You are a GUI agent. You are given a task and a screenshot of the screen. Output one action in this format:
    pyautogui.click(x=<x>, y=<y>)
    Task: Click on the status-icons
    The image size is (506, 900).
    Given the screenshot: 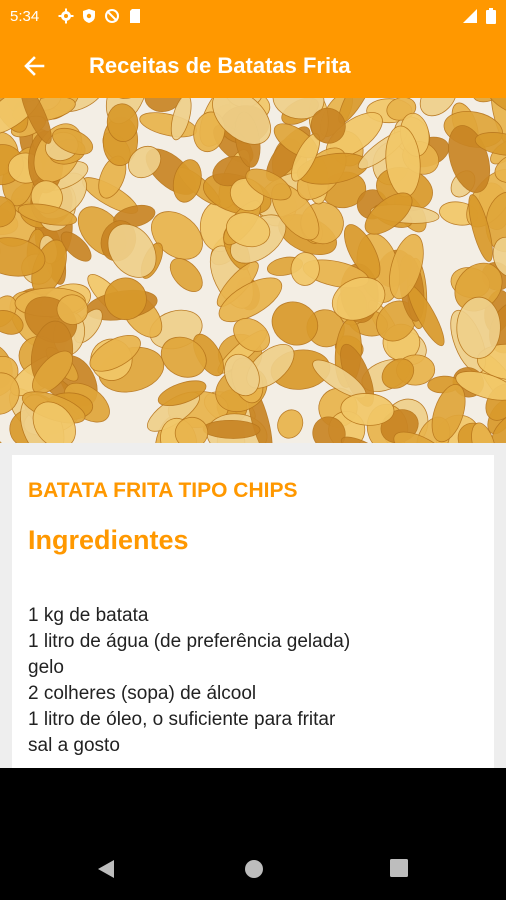 What is the action you would take?
    pyautogui.click(x=100, y=16)
    